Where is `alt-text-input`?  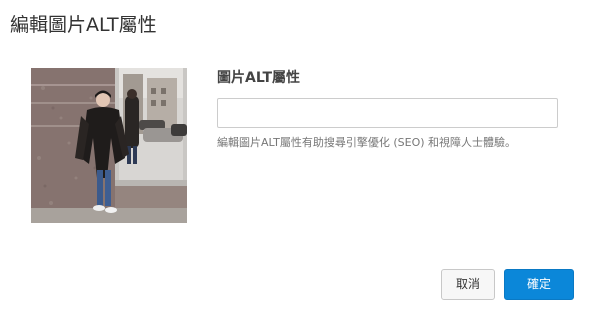 alt-text-input is located at coordinates (387, 113).